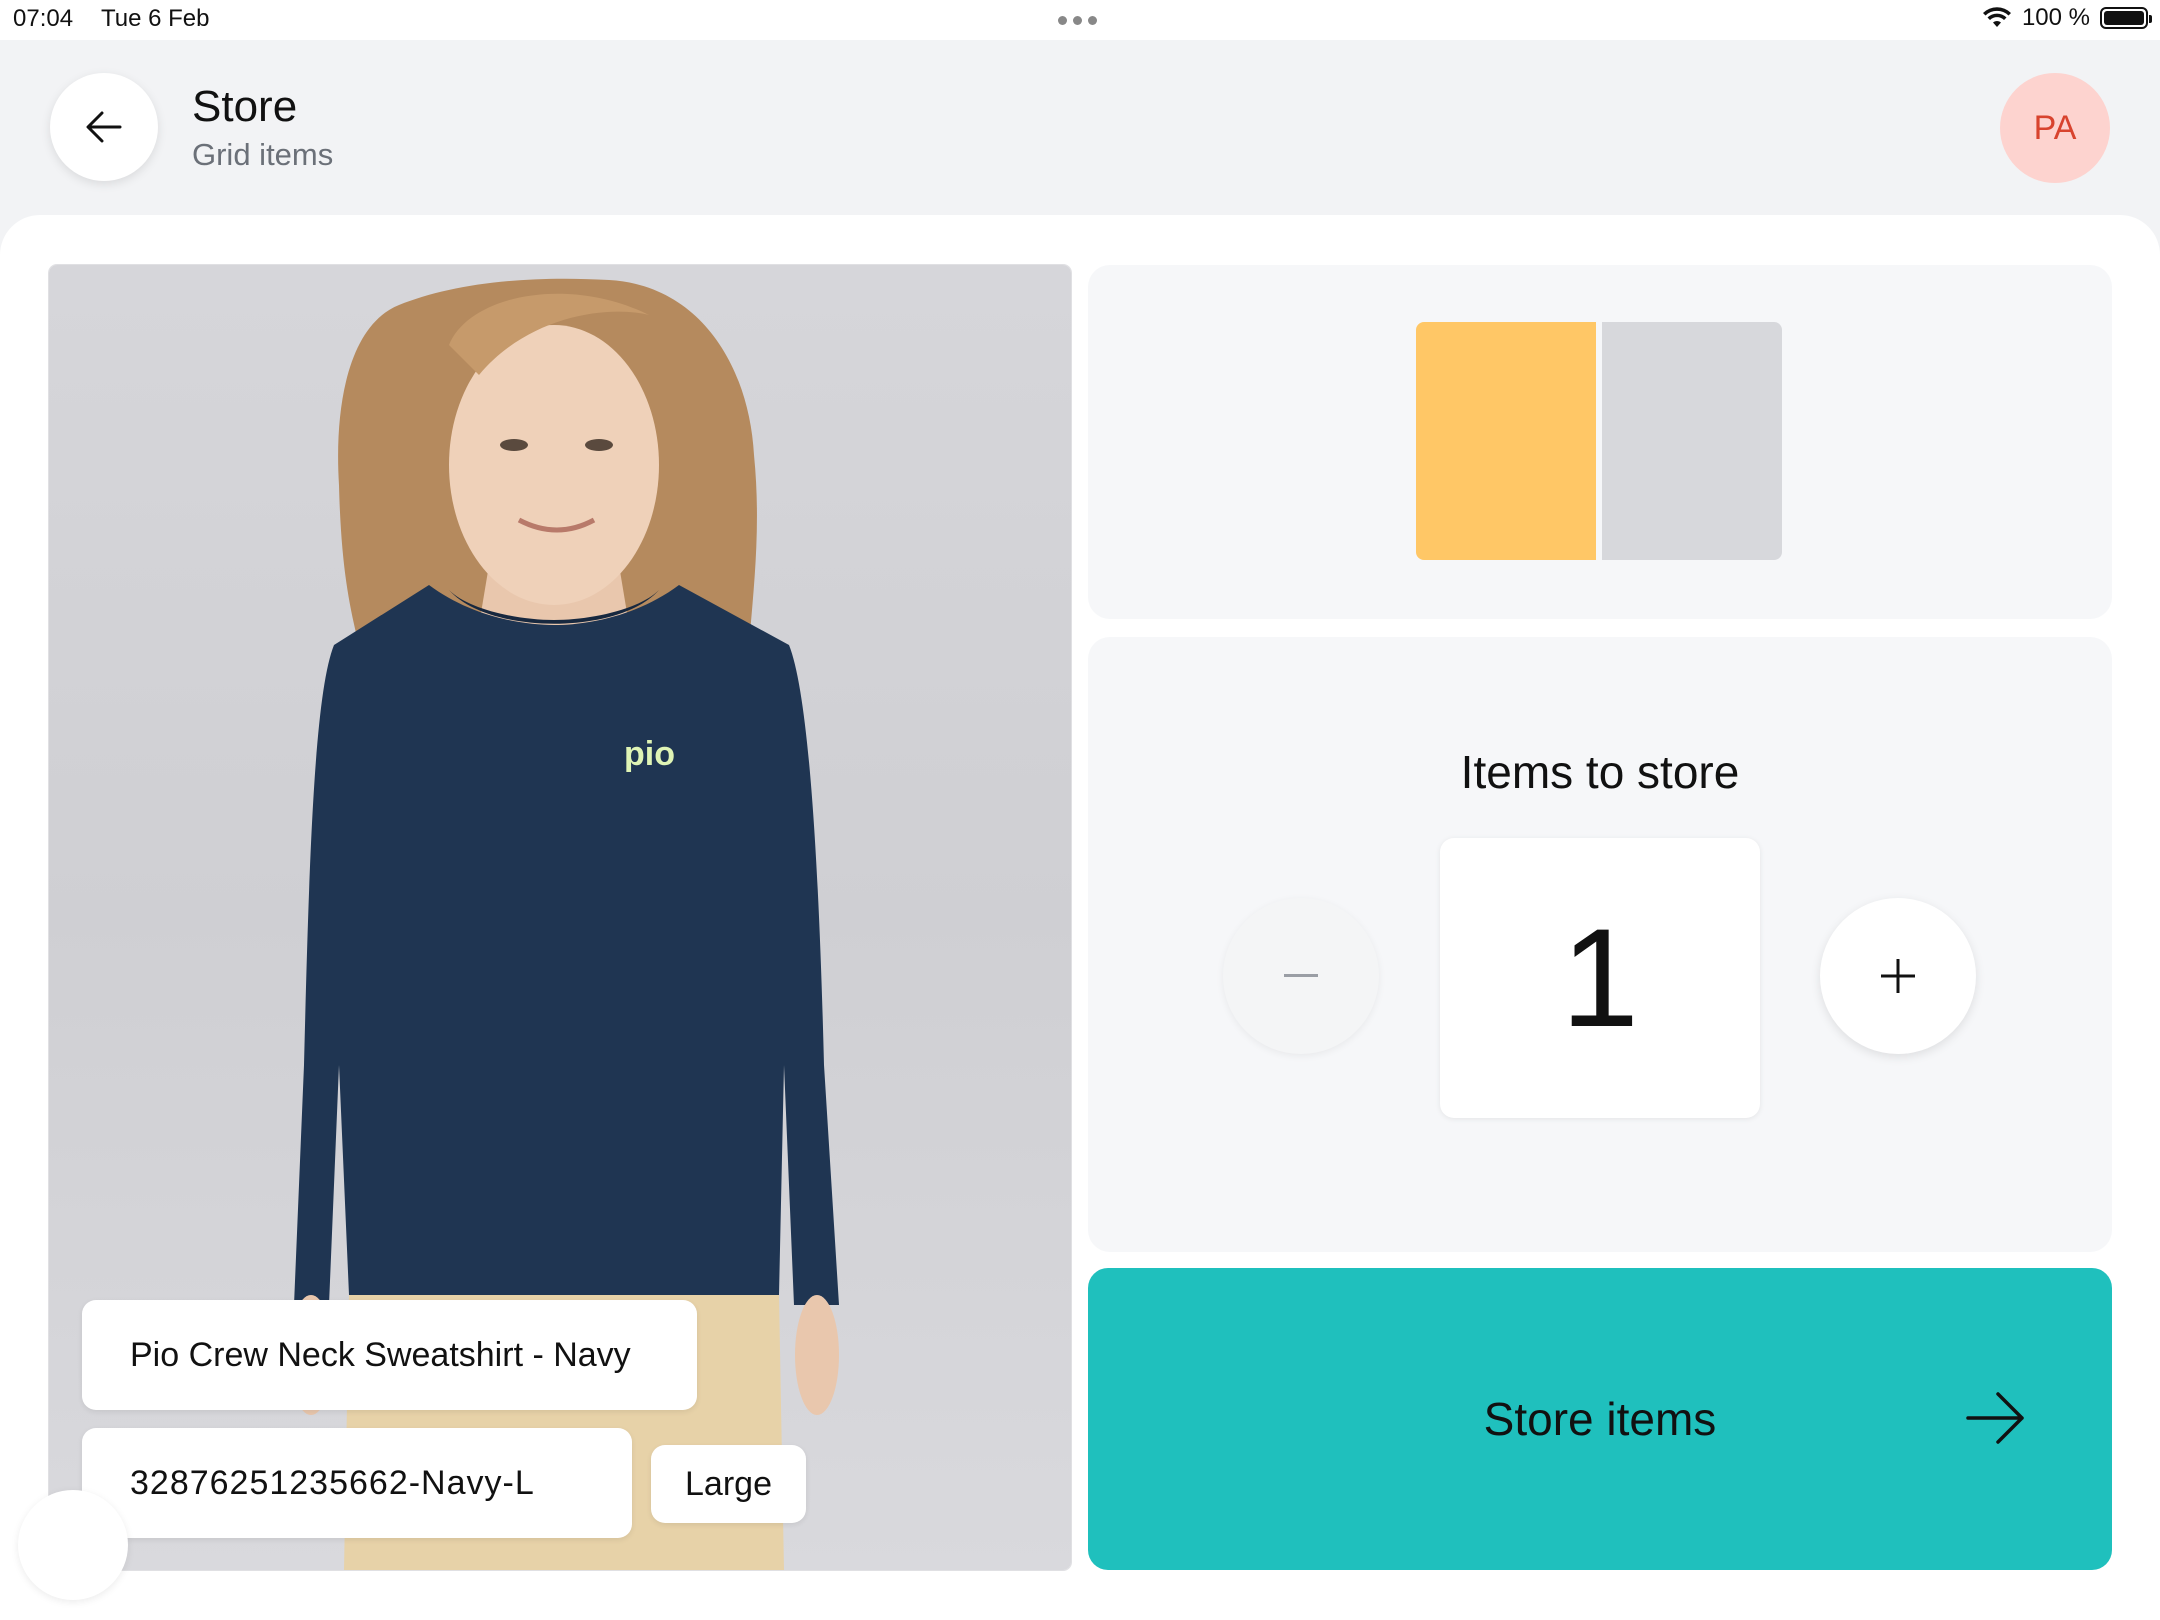 This screenshot has width=2160, height=1620. Describe the element at coordinates (155, 18) in the screenshot. I see `status-date: Tue 6 Feb` at that location.